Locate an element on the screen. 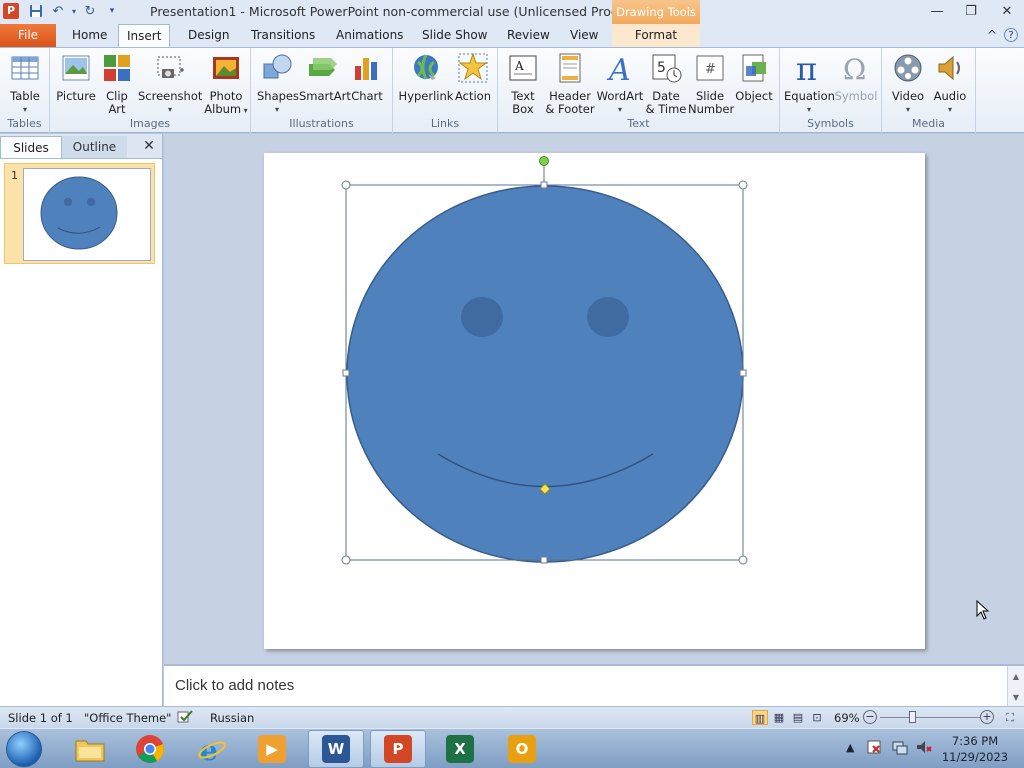  slide-number-button: # Slide Number is located at coordinates (711, 84).